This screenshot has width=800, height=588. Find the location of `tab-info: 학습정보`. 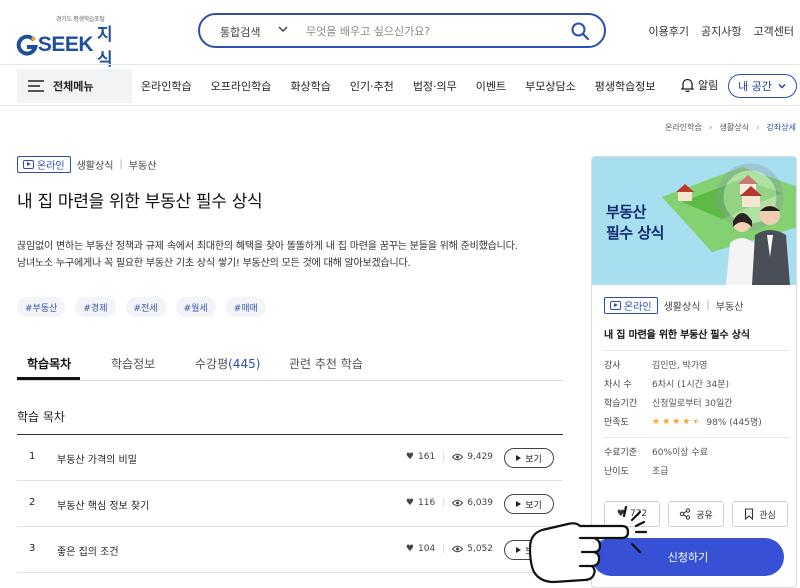

tab-info: 학습정보 is located at coordinates (133, 363).